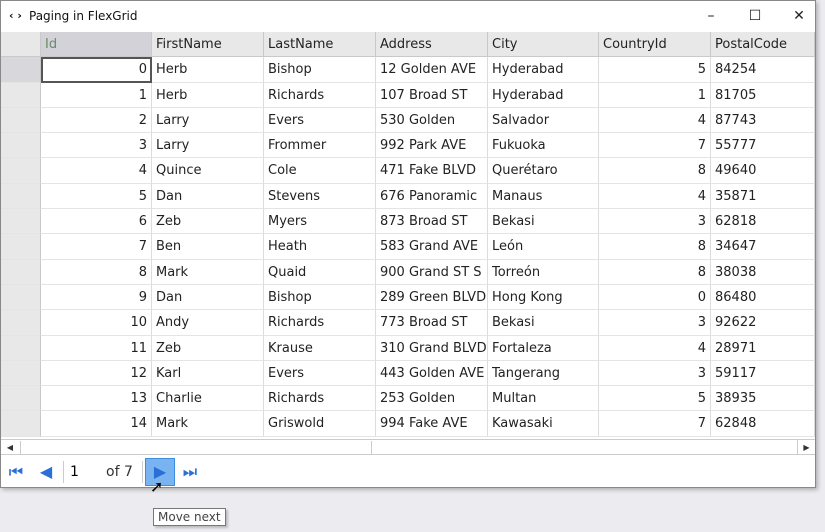 The width and height of the screenshot is (825, 532). I want to click on cell-postalcode: 49640, so click(763, 171).